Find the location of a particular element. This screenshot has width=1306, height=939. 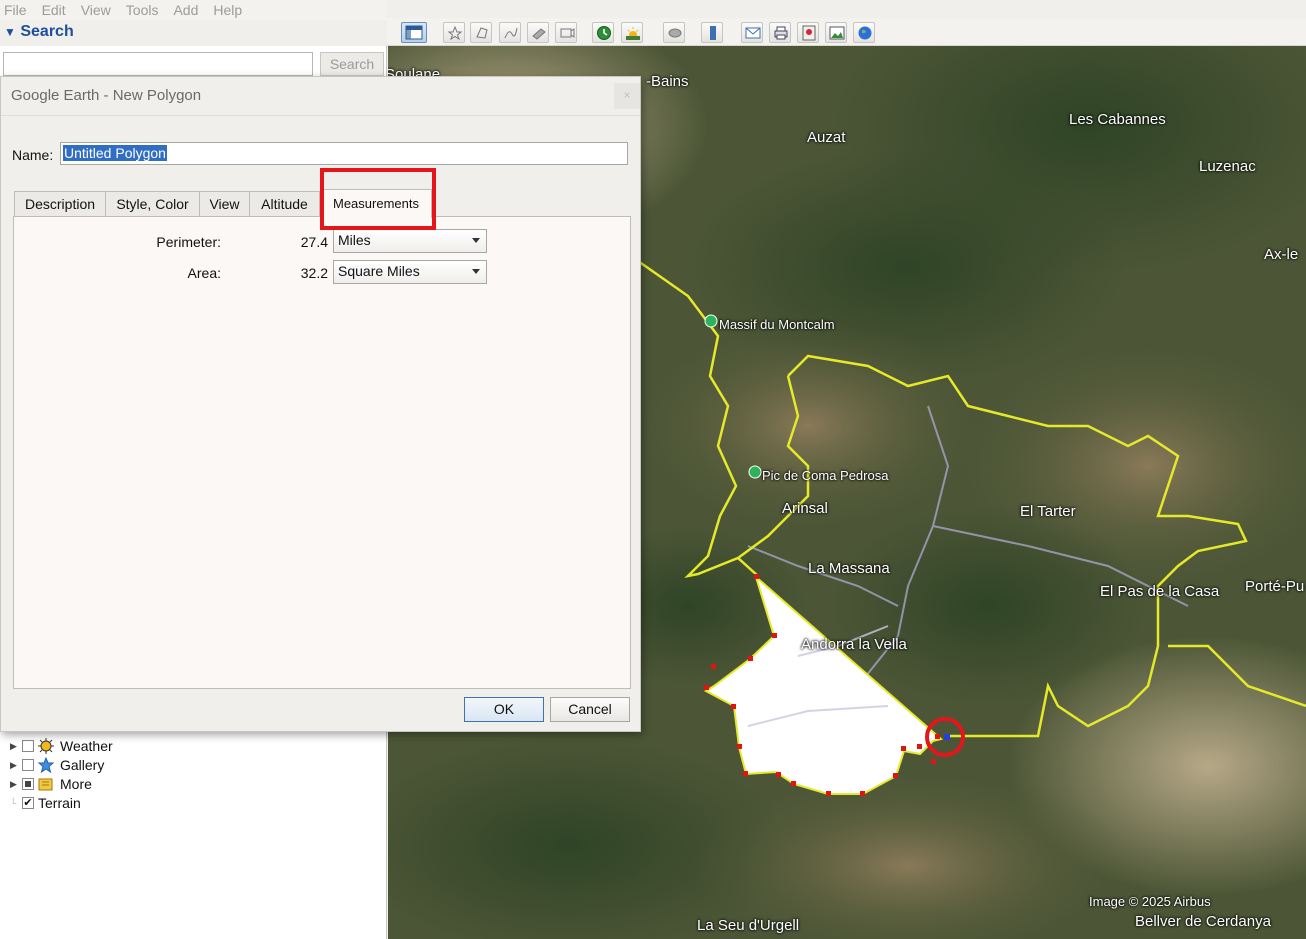

search-input is located at coordinates (158, 64).